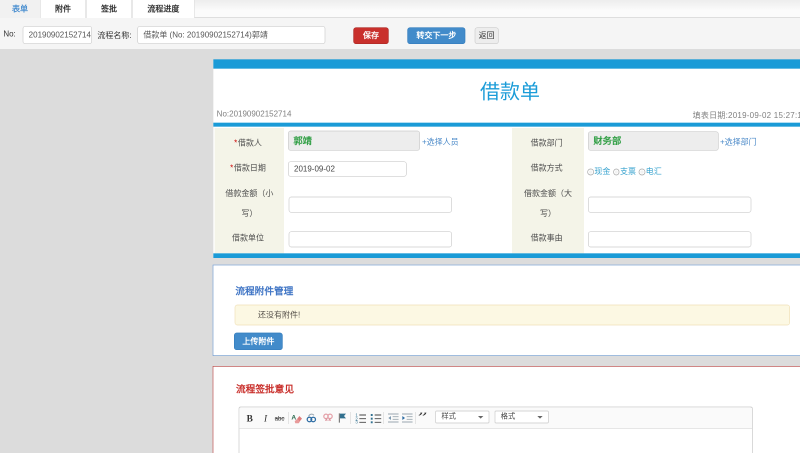 Image resolution: width=800 pixels, height=453 pixels. I want to click on svg-text: I, so click(265, 418).